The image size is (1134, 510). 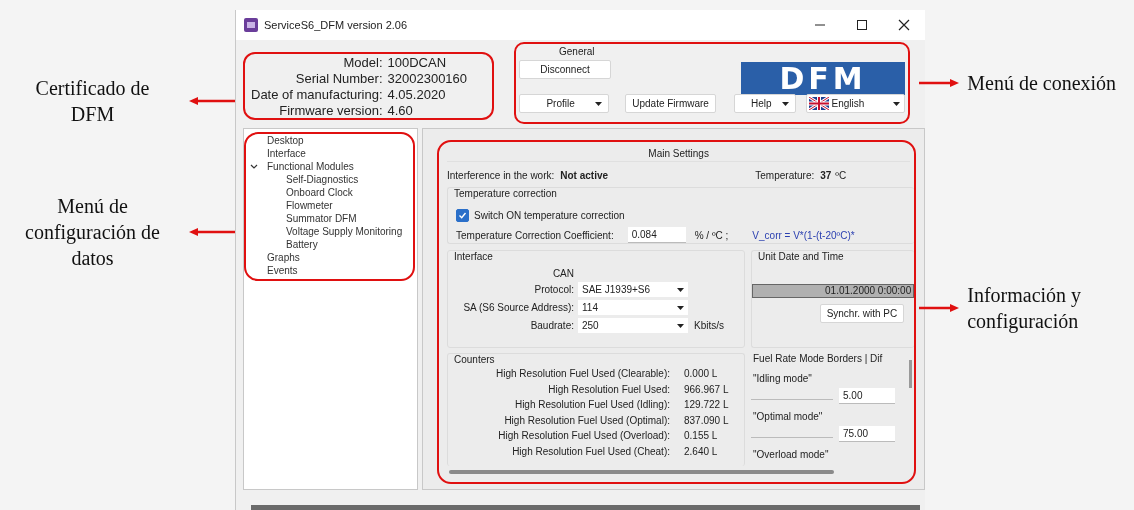 I want to click on counter-value: 837.090 L, so click(x=706, y=420).